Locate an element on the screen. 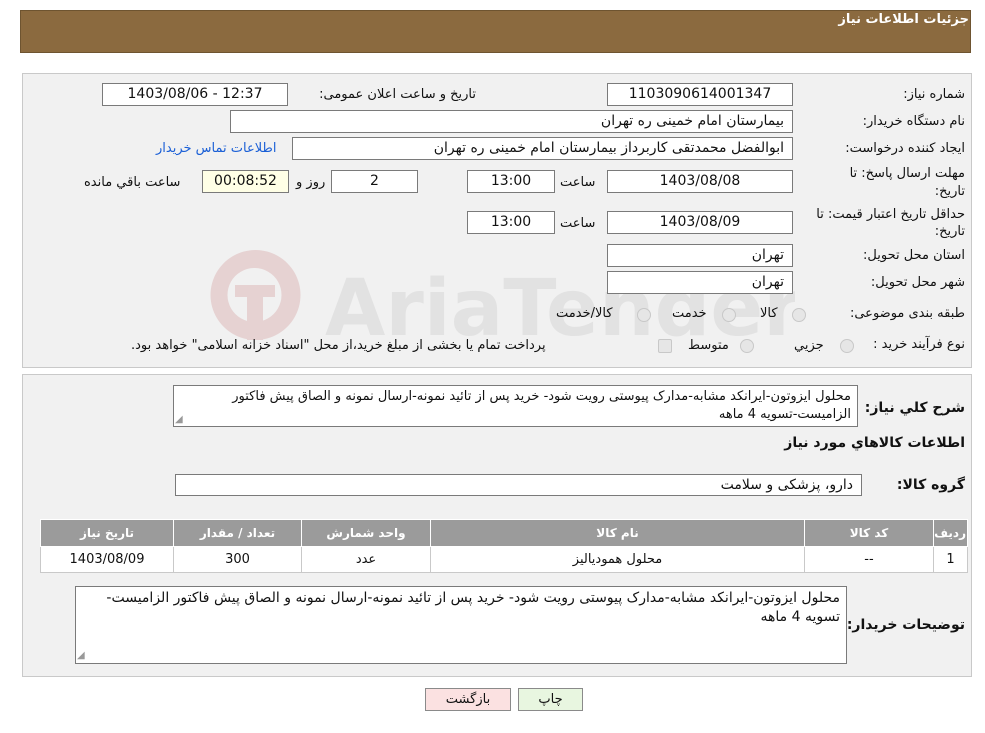  process-radio-medium is located at coordinates (747, 346).